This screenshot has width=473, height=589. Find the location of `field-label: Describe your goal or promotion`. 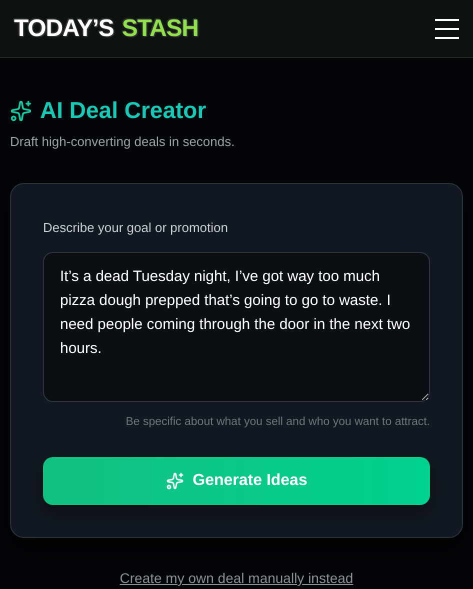

field-label: Describe your goal or promotion is located at coordinates (136, 228).